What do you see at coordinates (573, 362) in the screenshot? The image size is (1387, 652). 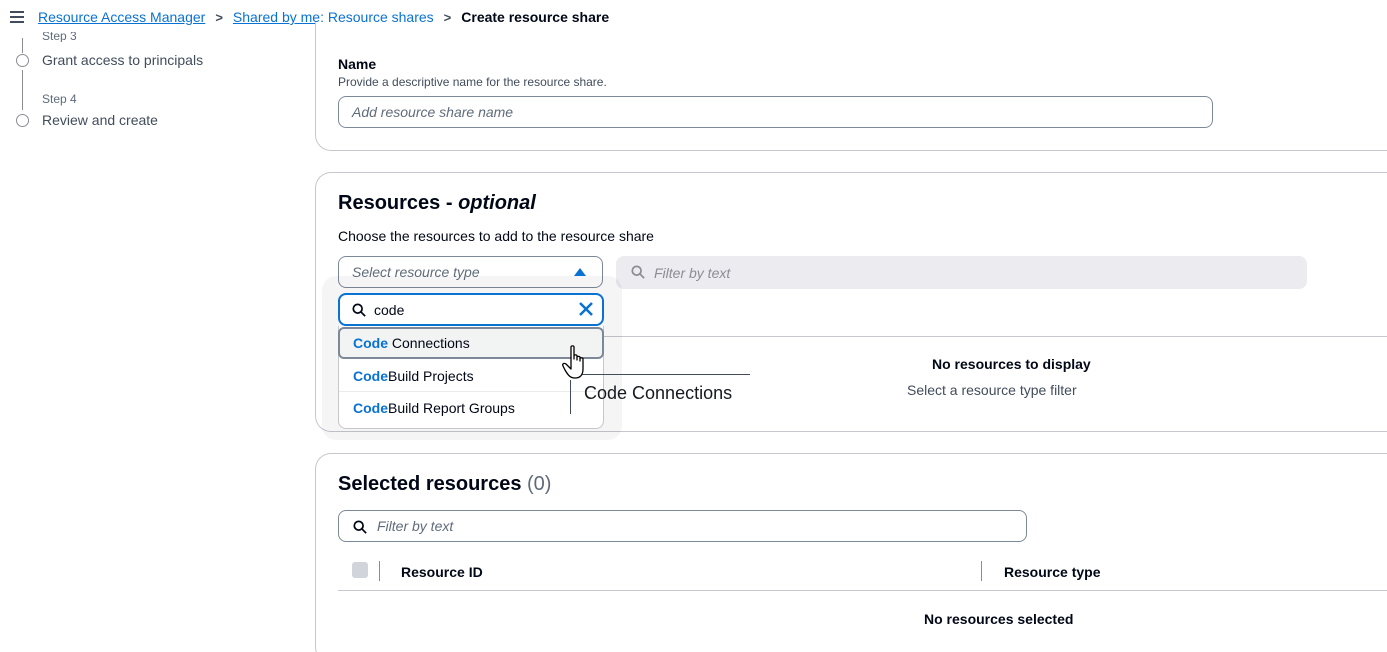 I see `hand-cursor-icon` at bounding box center [573, 362].